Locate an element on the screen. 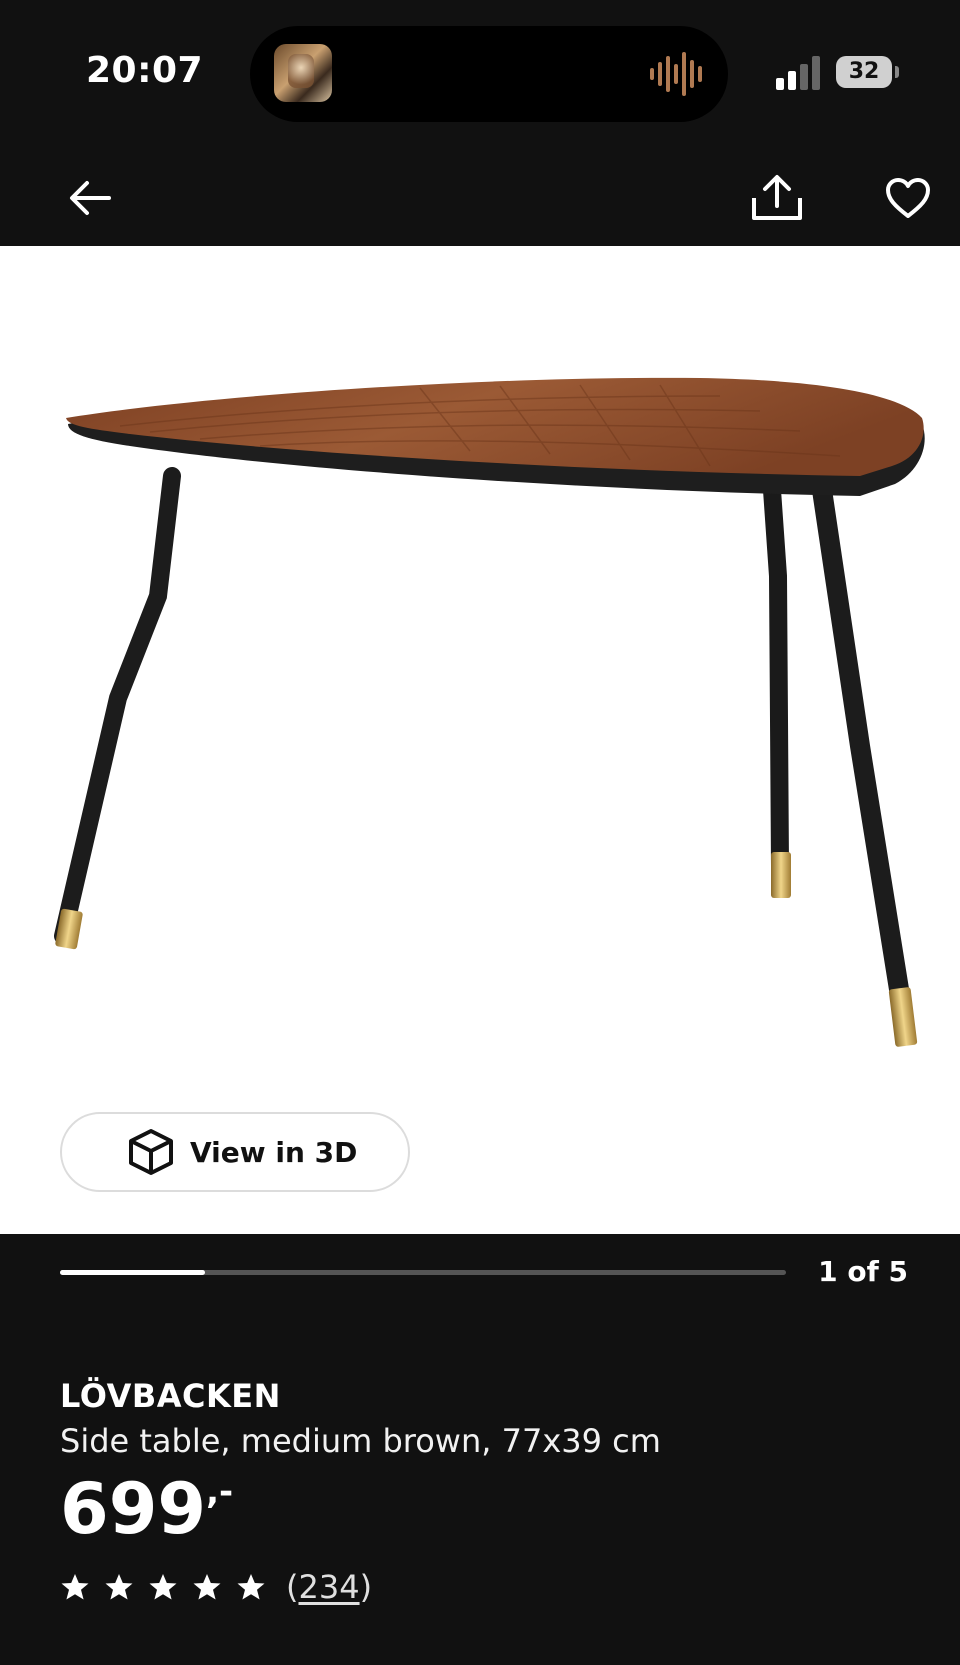 This screenshot has width=960, height=1665. progress-track is located at coordinates (423, 1272).